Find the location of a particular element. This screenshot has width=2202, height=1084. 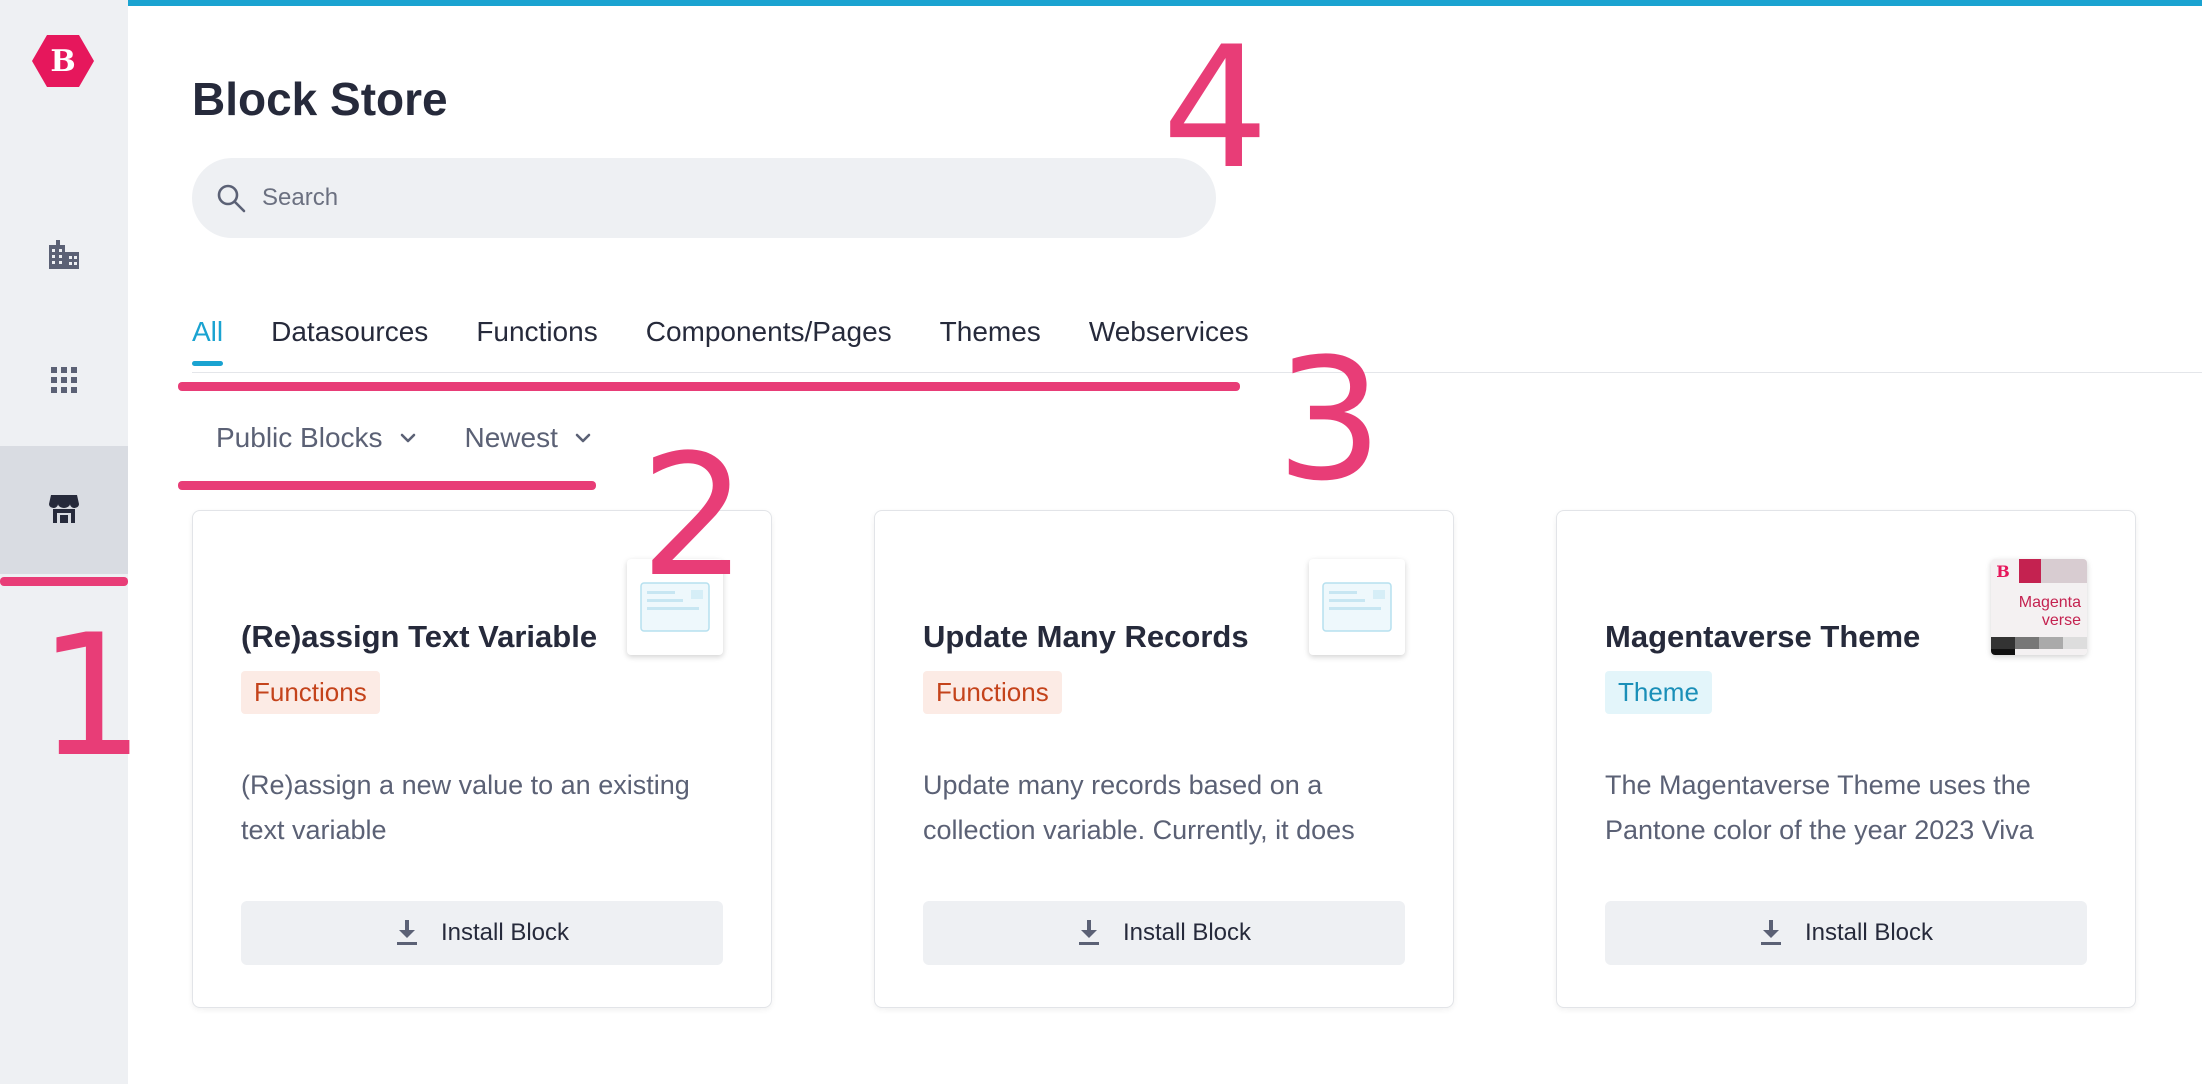

annotation-number-3: 3 is located at coordinates (1329, 420).